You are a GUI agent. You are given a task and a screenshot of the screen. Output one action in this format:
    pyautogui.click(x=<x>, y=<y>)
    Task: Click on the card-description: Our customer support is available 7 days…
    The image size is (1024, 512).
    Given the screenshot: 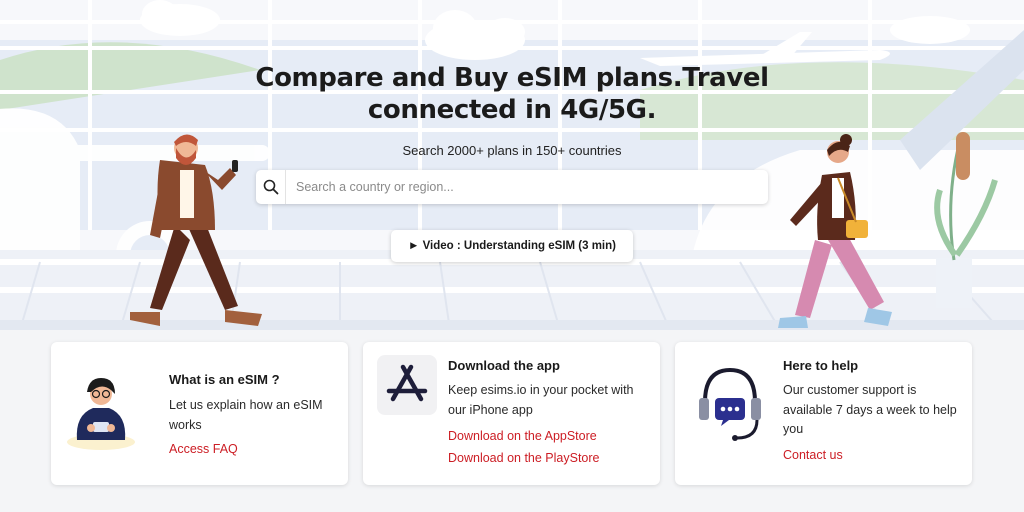 What is the action you would take?
    pyautogui.click(x=870, y=409)
    